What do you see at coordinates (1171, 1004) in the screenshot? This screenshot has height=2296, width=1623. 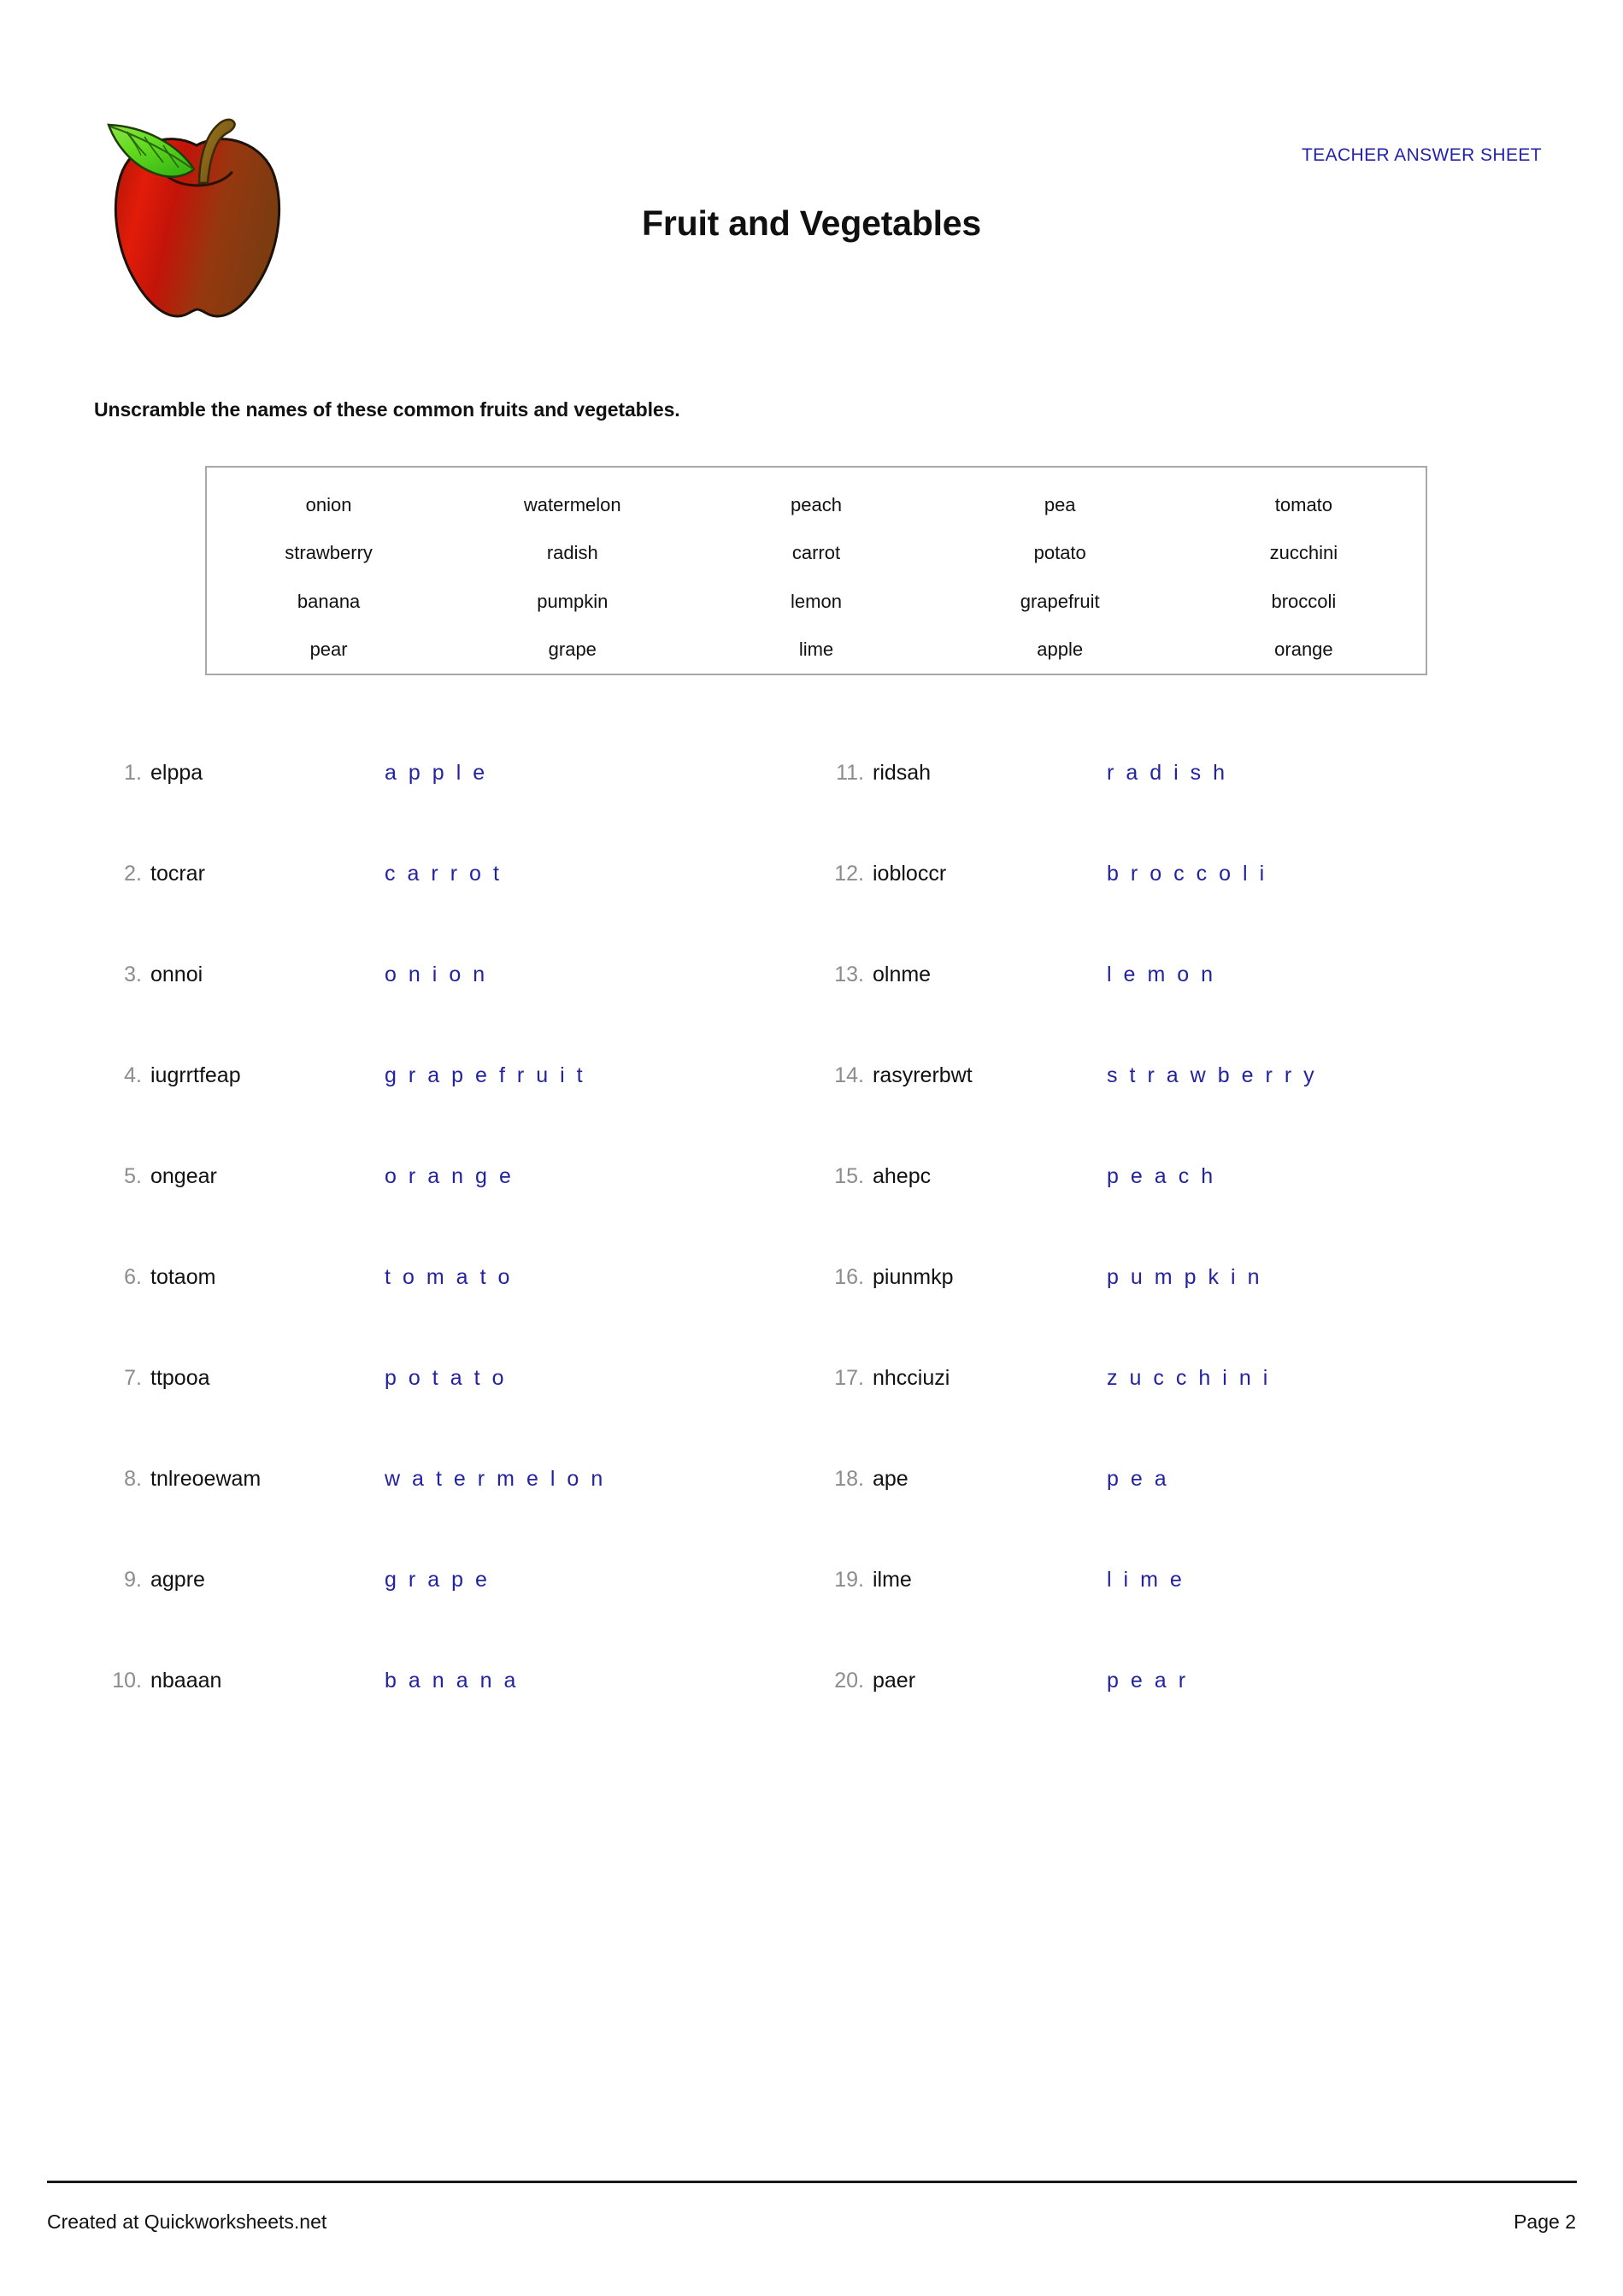 I see `answer-row: 13. olnme lemon` at bounding box center [1171, 1004].